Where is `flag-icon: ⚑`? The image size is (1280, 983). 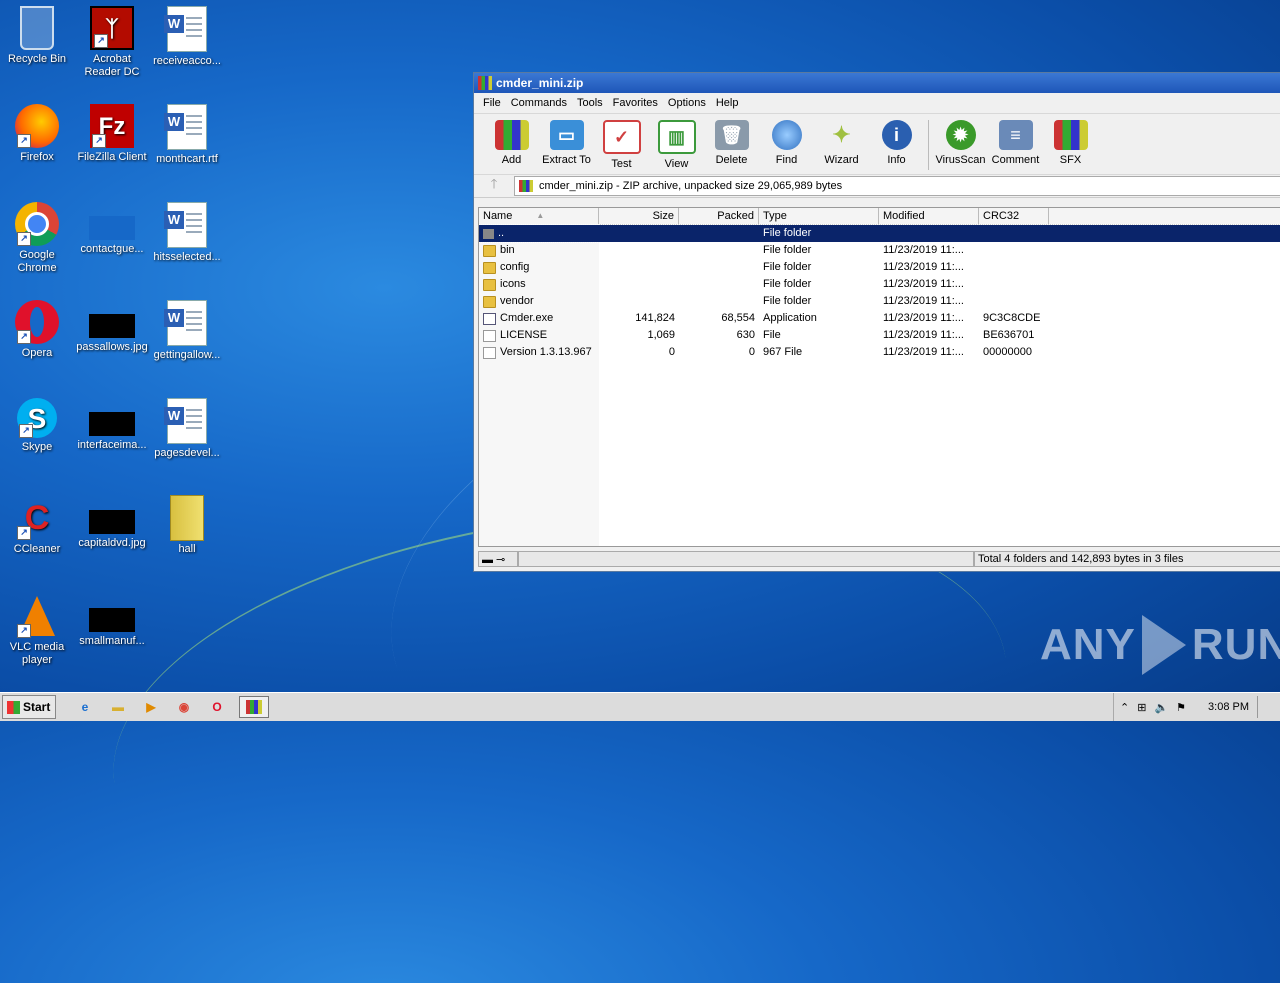
flag-icon: ⚑ is located at coordinates (1181, 707).